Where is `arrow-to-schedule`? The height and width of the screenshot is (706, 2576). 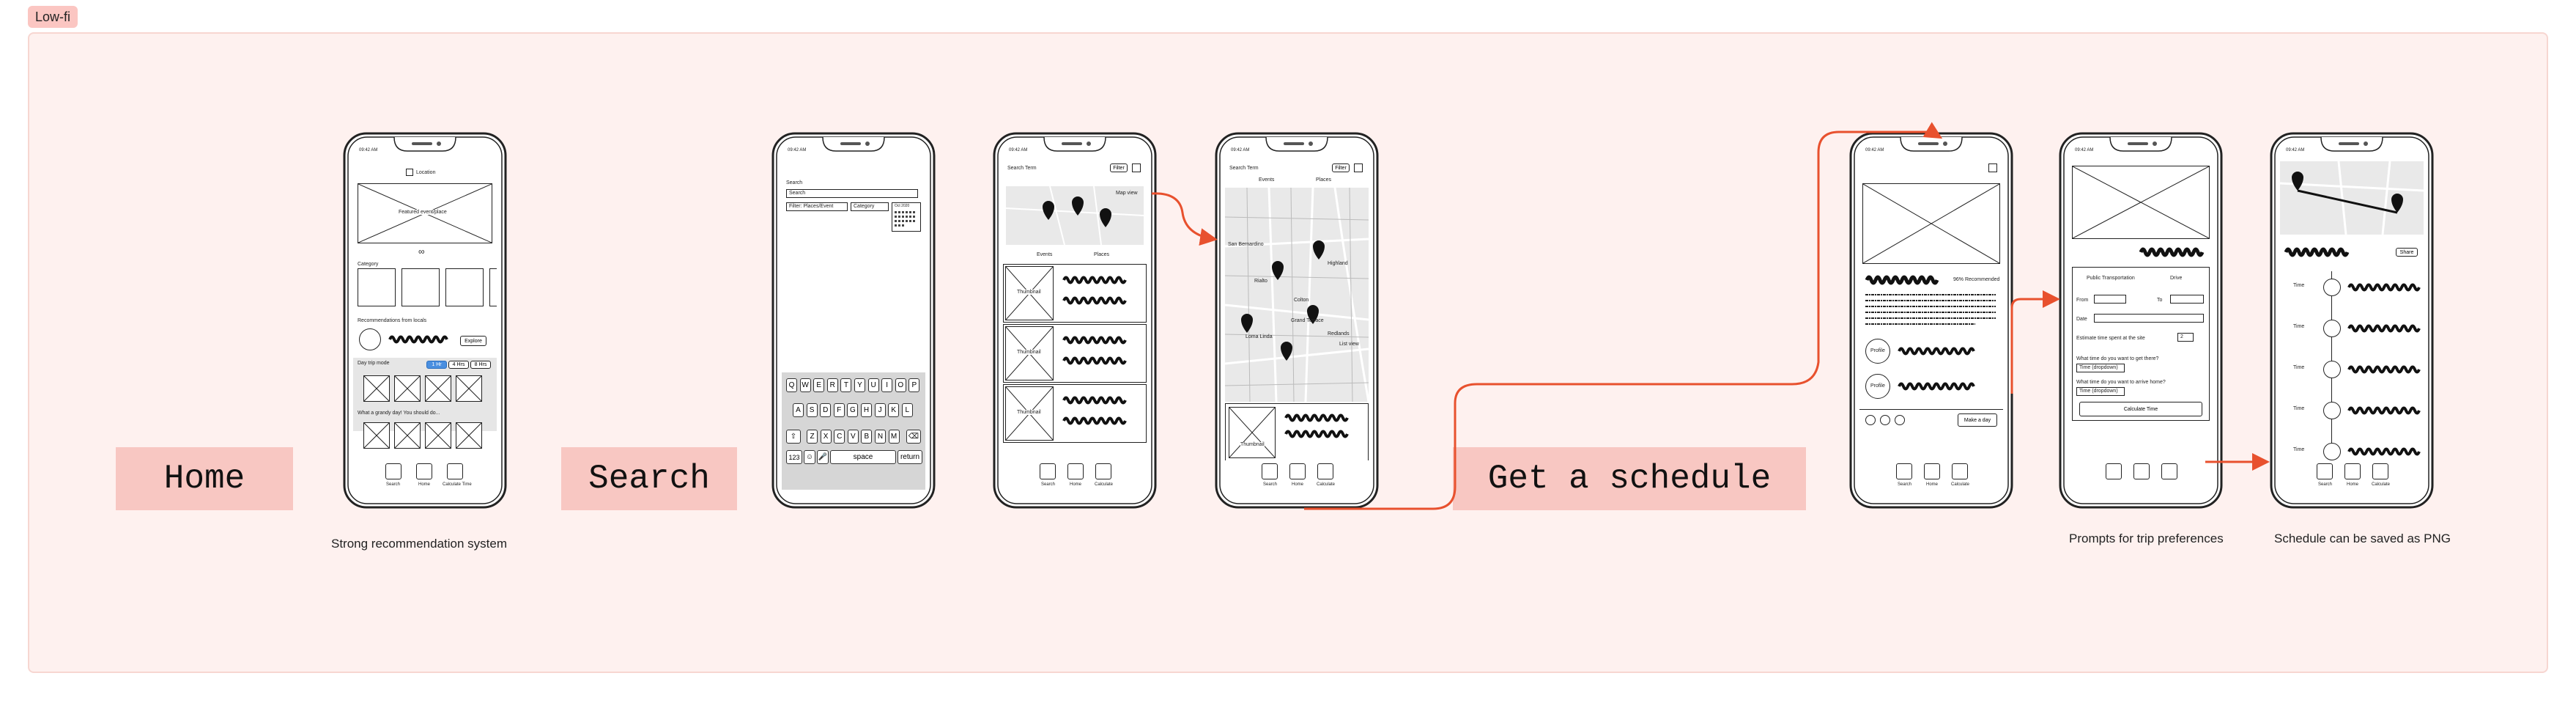 arrow-to-schedule is located at coordinates (1623, 316).